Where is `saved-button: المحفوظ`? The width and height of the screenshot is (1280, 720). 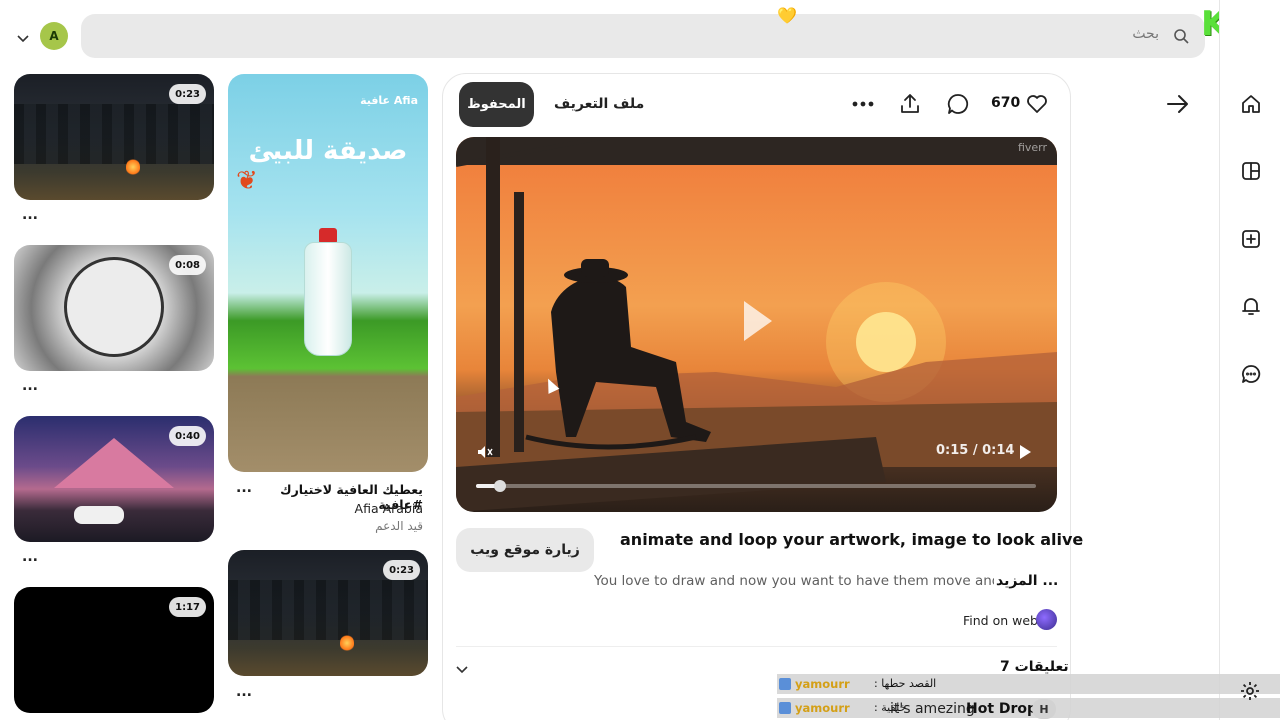 saved-button: المحفوظ is located at coordinates (496, 104).